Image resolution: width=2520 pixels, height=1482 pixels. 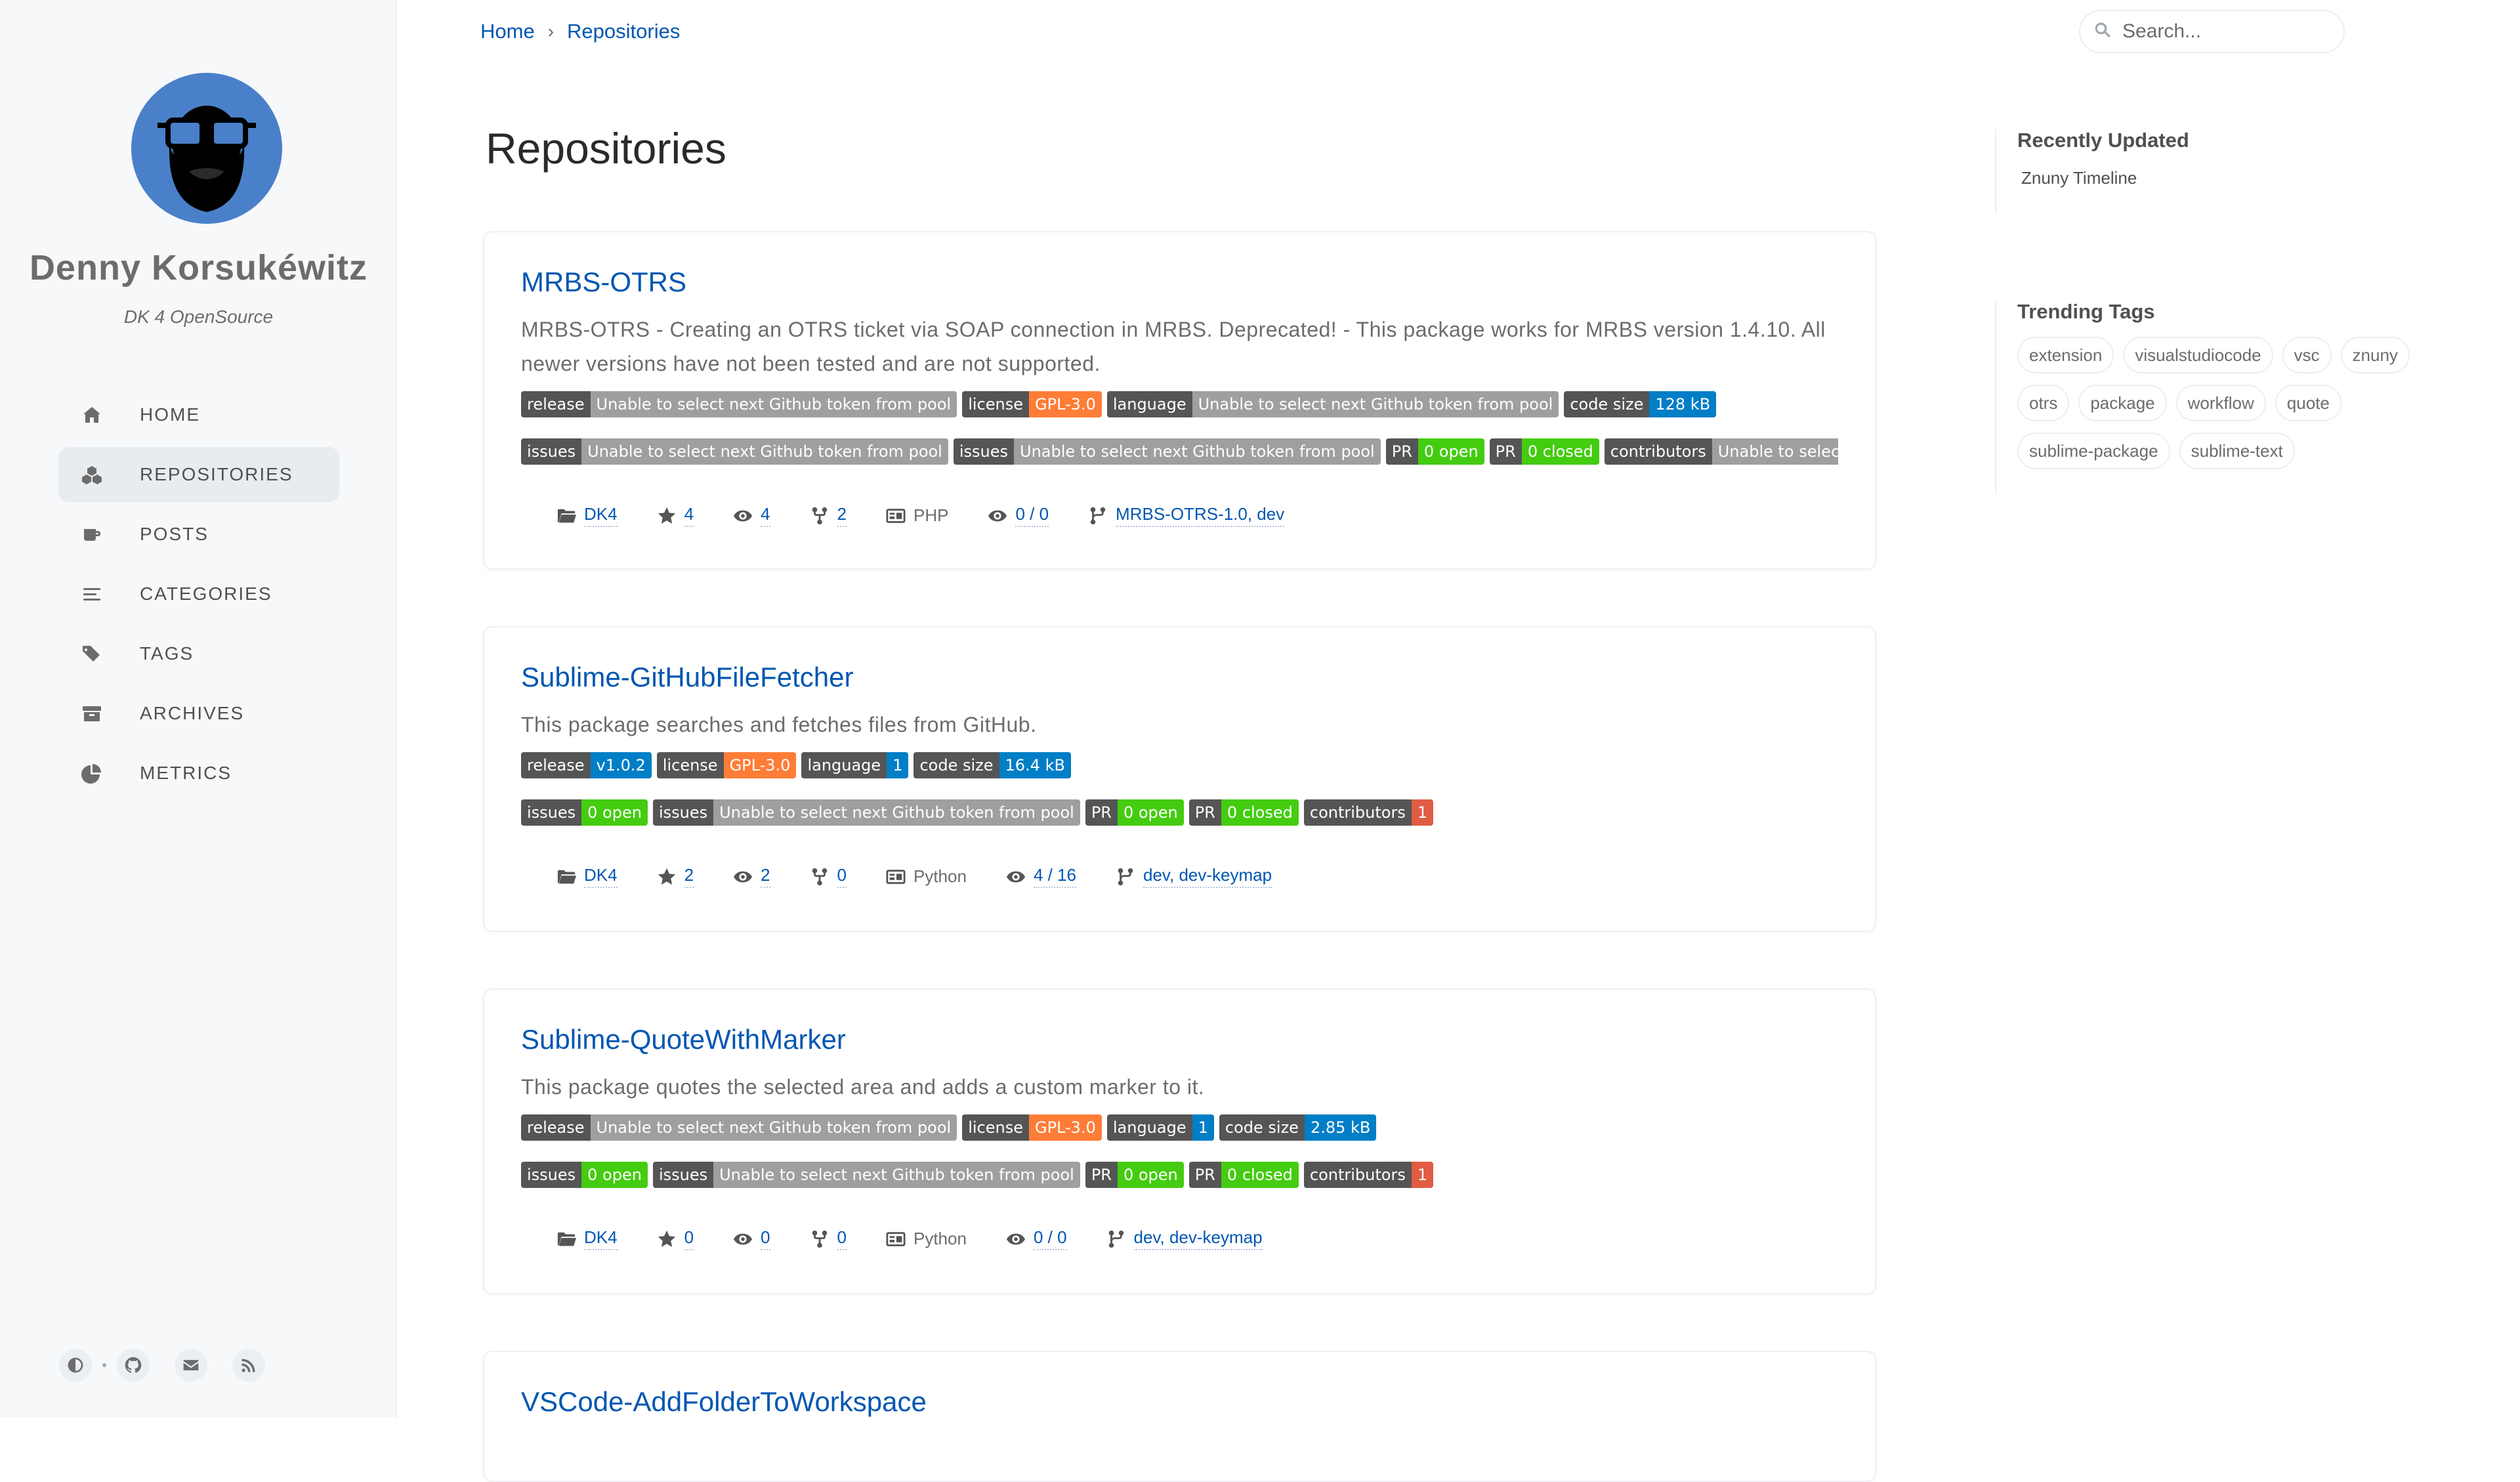 I want to click on sidebar-item-label: TAGS, so click(x=167, y=653).